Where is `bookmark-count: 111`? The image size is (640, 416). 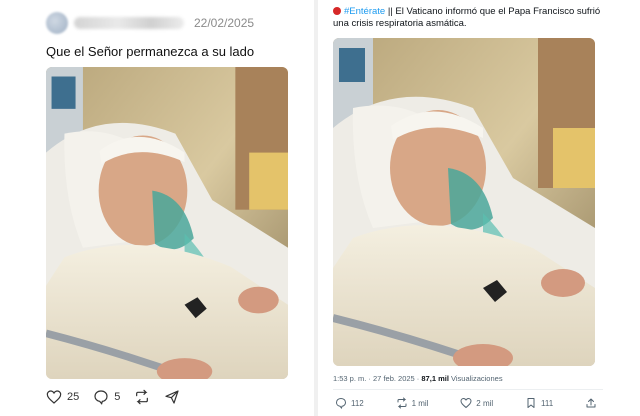 bookmark-count: 111 is located at coordinates (547, 403).